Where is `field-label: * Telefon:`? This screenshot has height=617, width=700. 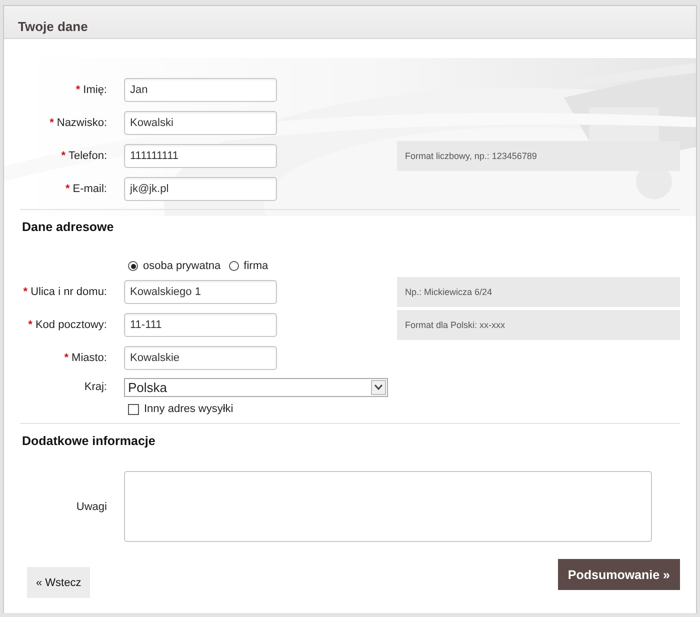 field-label: * Telefon: is located at coordinates (84, 156).